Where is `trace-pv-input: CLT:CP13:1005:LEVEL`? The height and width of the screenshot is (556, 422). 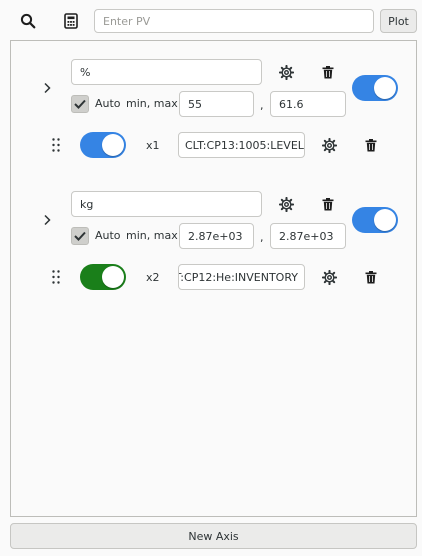
trace-pv-input: CLT:CP13:1005:LEVEL is located at coordinates (241, 145).